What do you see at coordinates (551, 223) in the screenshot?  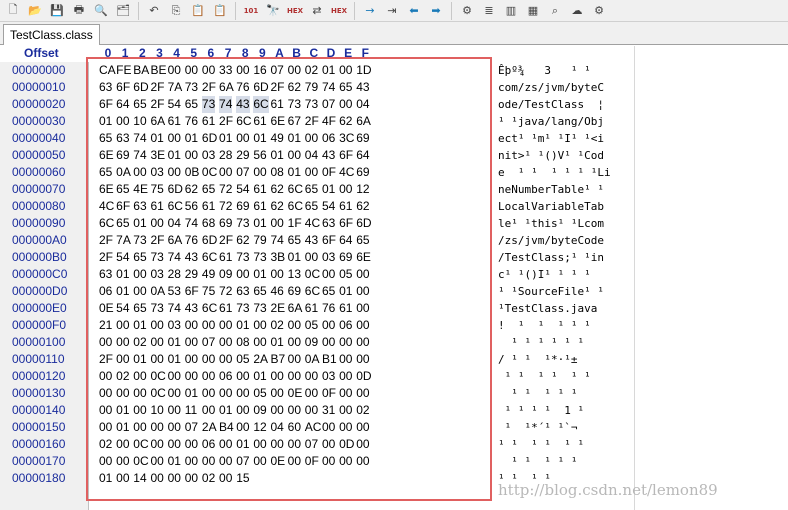 I see `ascii-row: le¹ ¹this¹ ¹Lcom` at bounding box center [551, 223].